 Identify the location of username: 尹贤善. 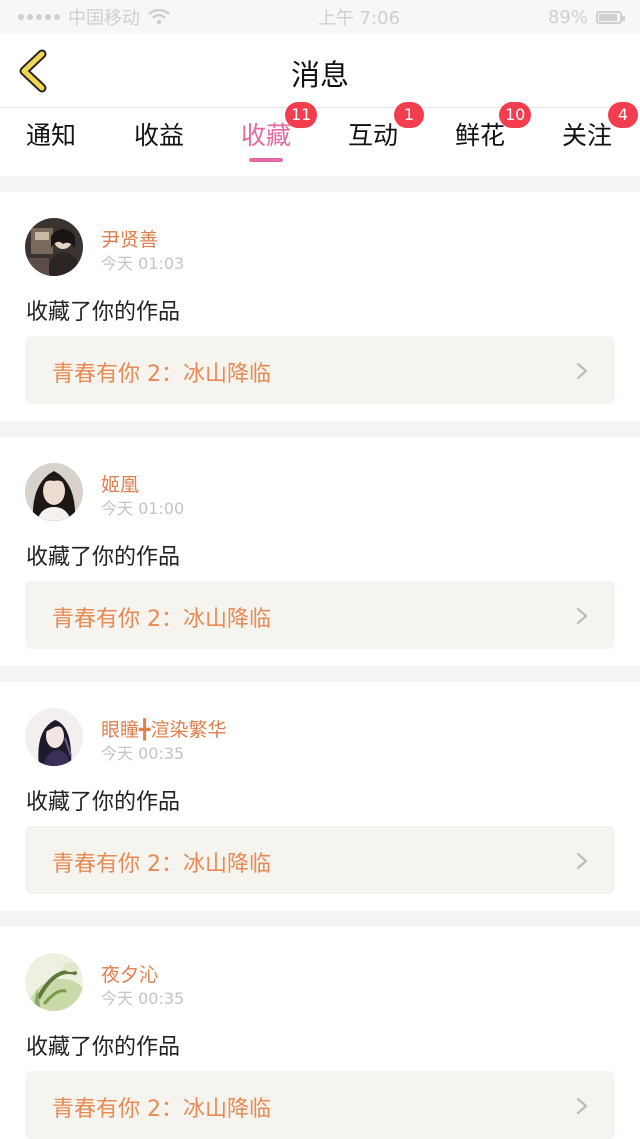
(129, 238).